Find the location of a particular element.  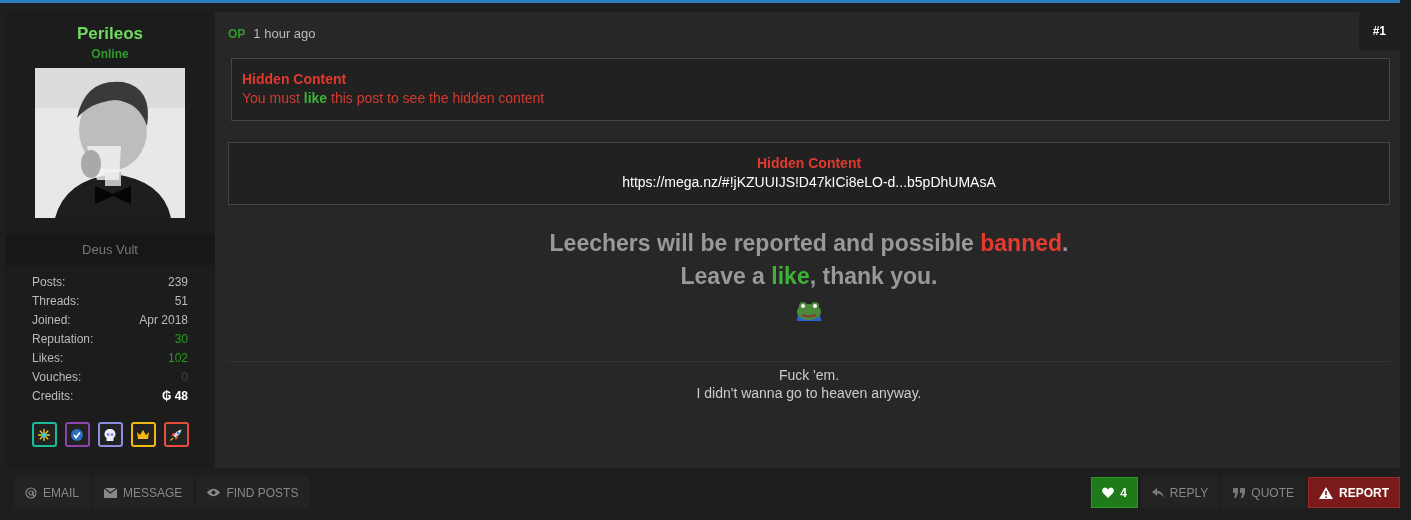

stat-label: Threads: is located at coordinates (56, 301).